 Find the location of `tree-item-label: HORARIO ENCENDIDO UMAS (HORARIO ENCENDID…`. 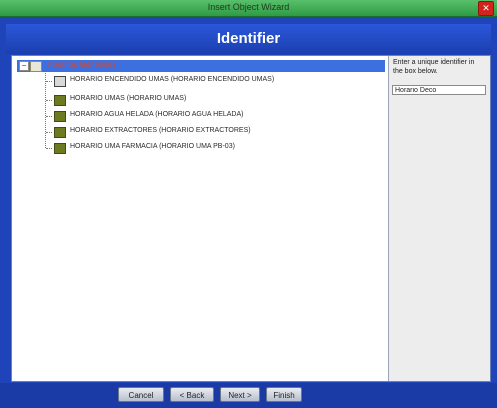

tree-item-label: HORARIO ENCENDIDO UMAS (HORARIO ENCENDID… is located at coordinates (172, 79).